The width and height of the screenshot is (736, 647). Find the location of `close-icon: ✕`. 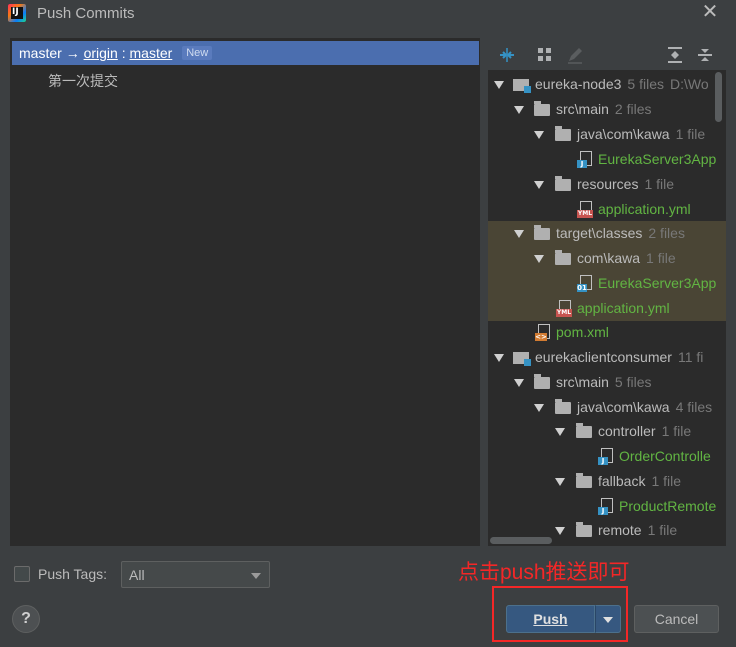

close-icon: ✕ is located at coordinates (710, 12).